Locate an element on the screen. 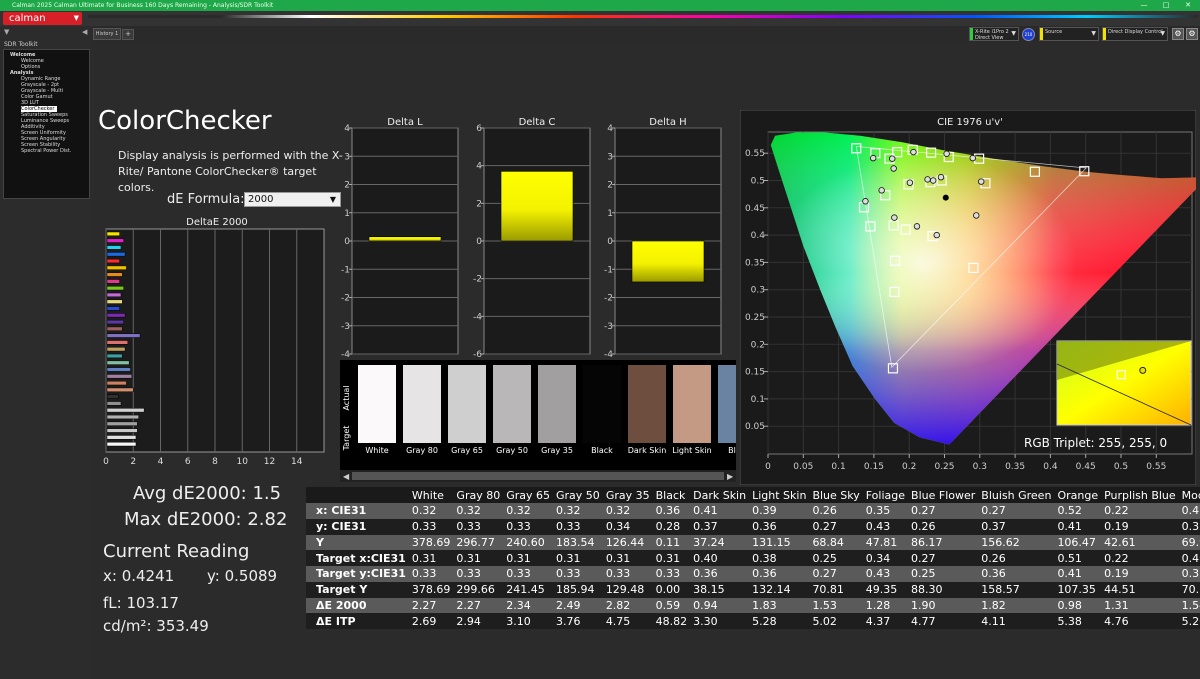 This screenshot has height=679, width=1200. table-cell: 1.83 is located at coordinates (779, 605).